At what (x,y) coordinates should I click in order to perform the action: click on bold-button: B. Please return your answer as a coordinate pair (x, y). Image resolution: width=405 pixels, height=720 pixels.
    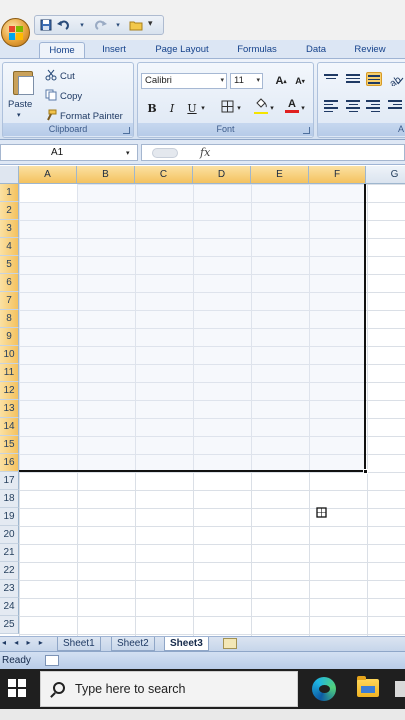
    Looking at the image, I should click on (152, 108).